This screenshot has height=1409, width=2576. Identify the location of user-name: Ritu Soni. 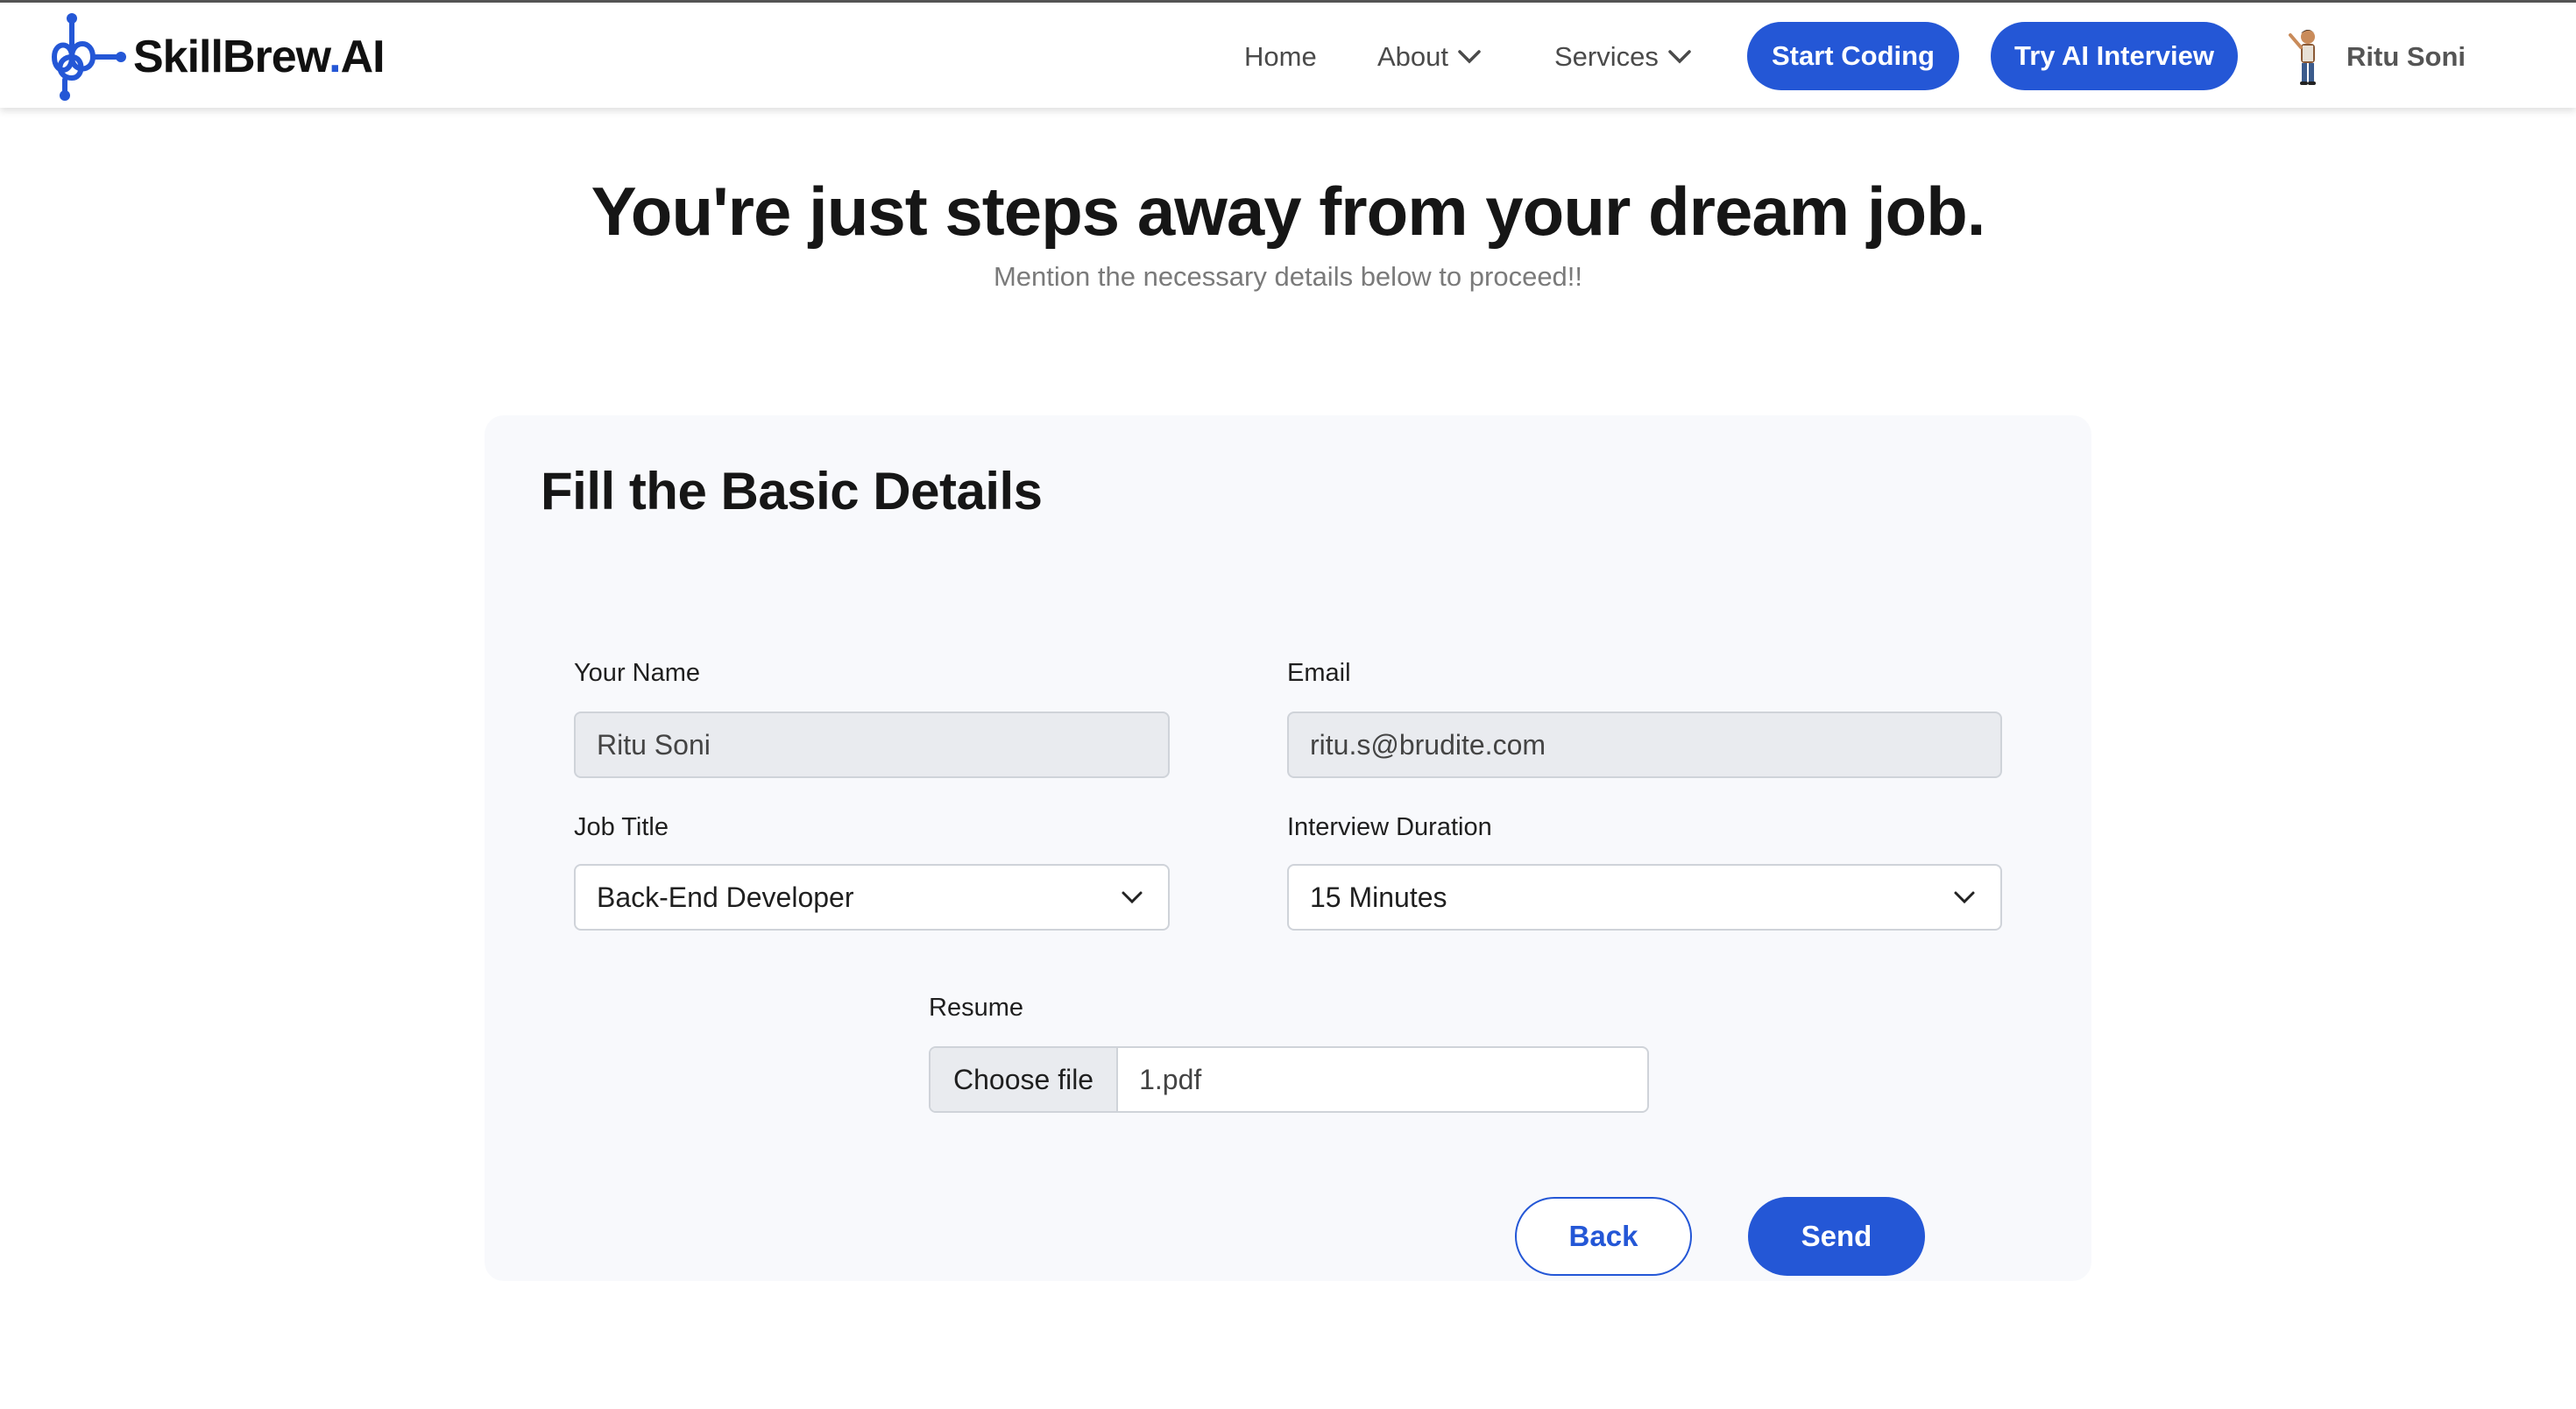
(2406, 57).